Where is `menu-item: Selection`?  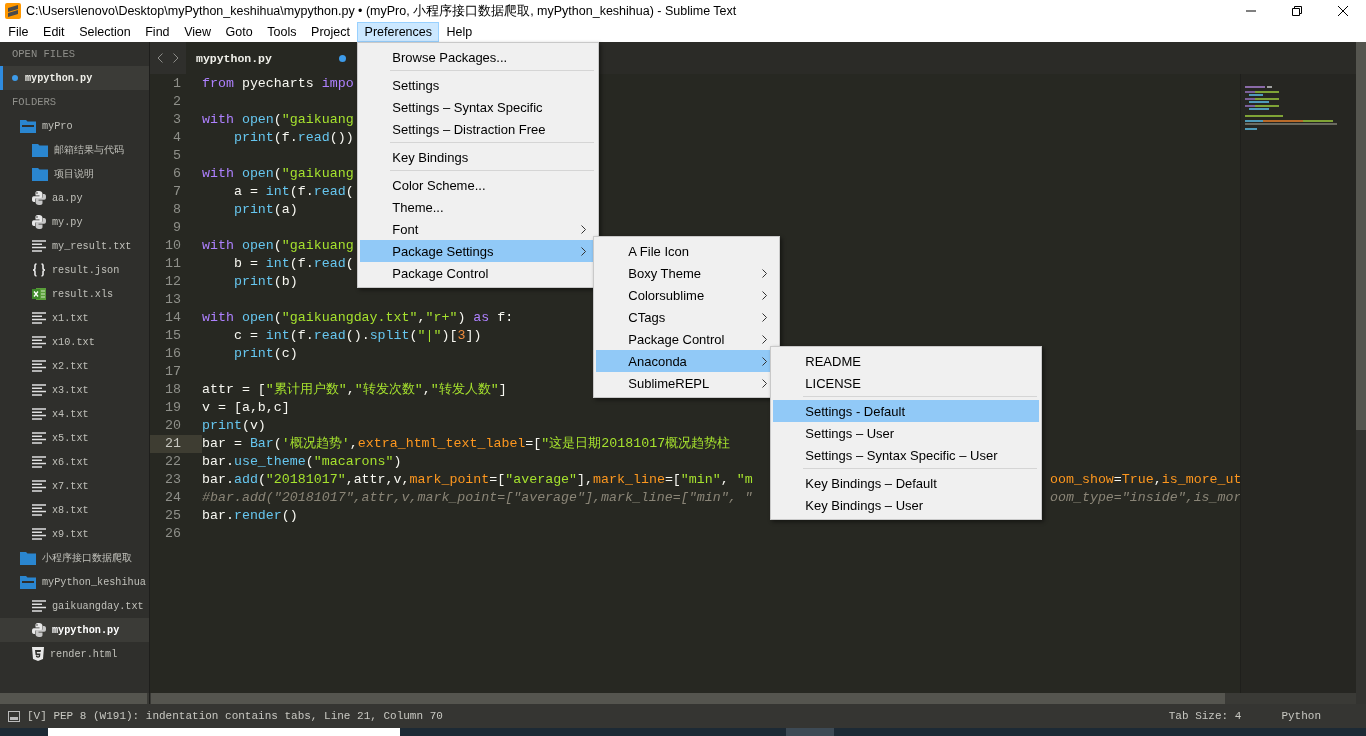
menu-item: Selection is located at coordinates (104, 32).